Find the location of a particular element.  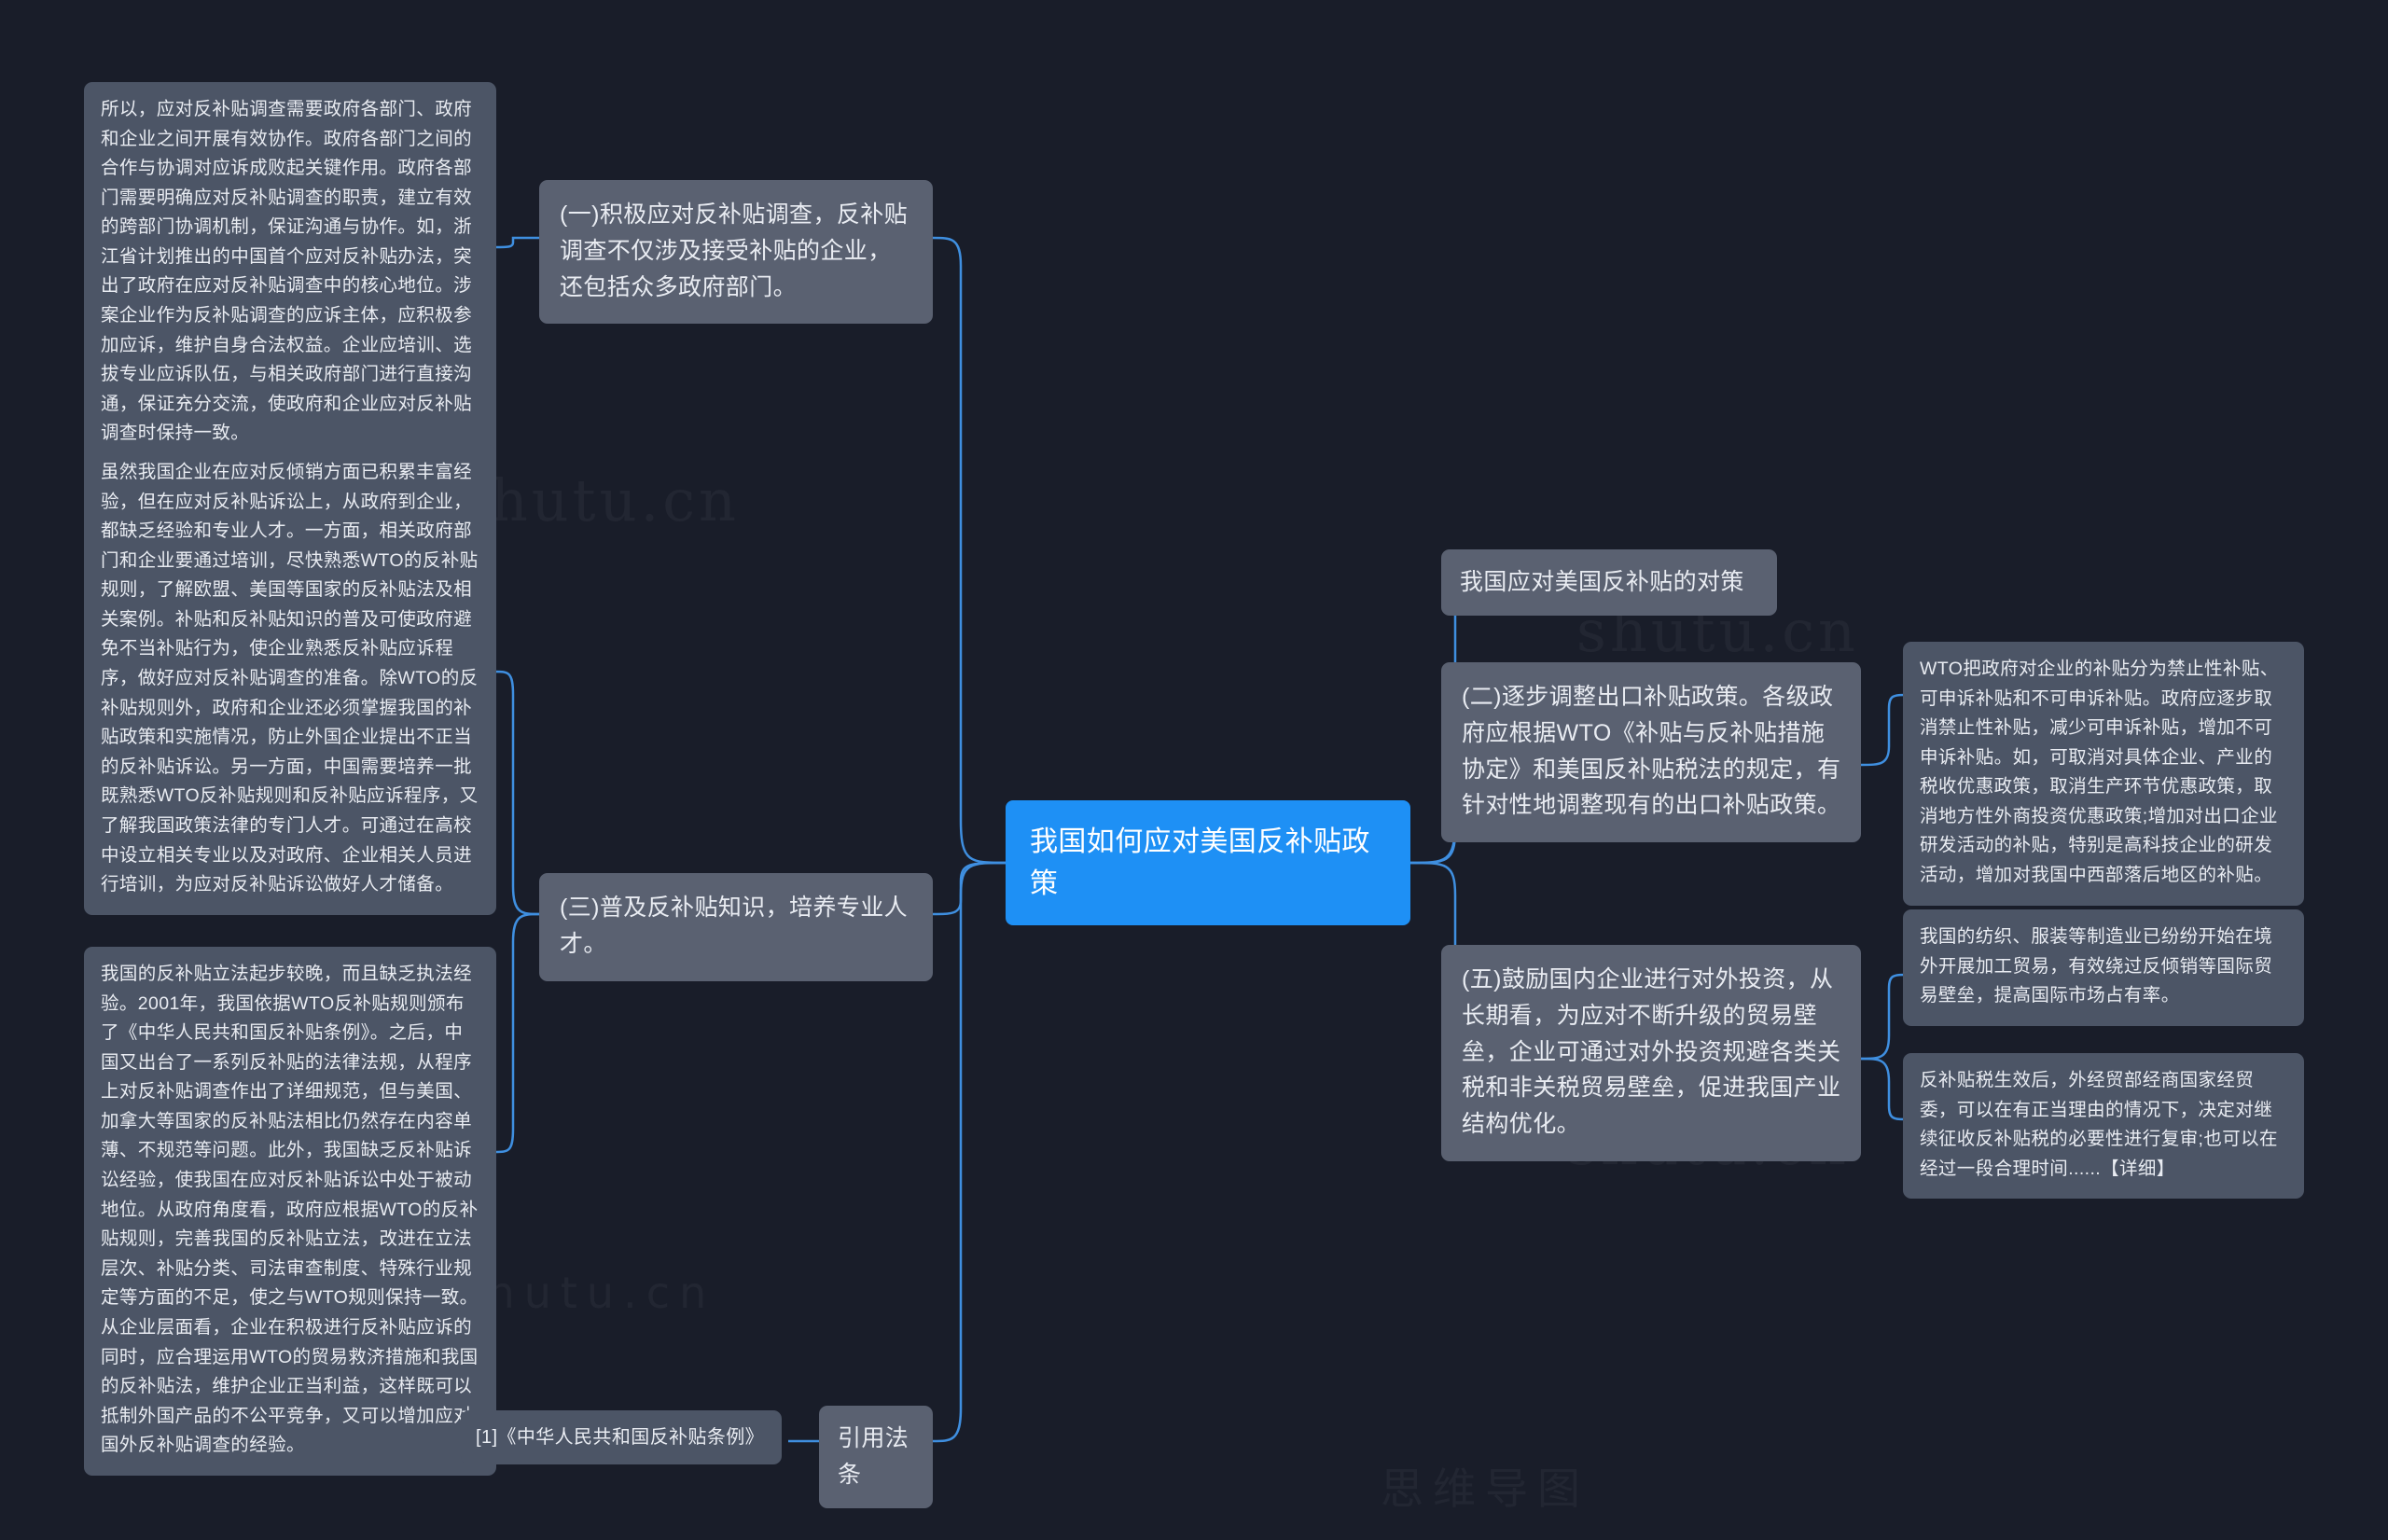

watermark-text: shutu.cn is located at coordinates (598, 500).